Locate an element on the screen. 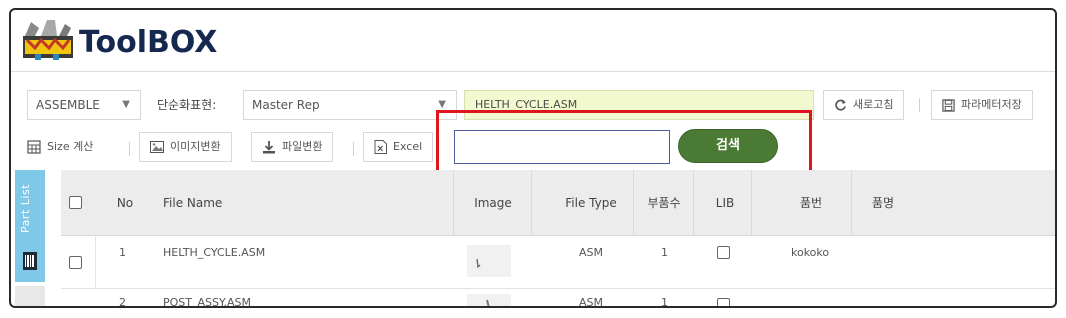  row-no: 2 is located at coordinates (122, 302).